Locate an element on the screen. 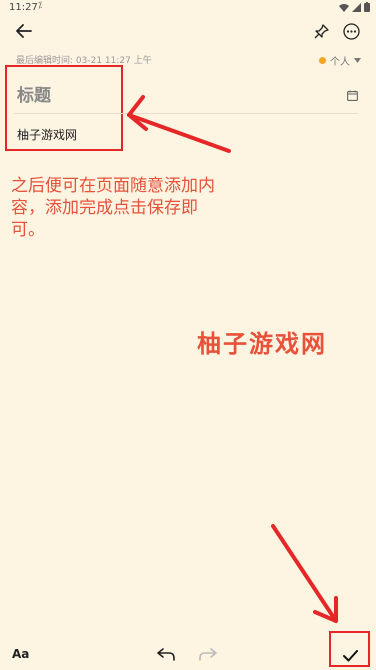 The width and height of the screenshot is (376, 670). status-indicator: ⁒ is located at coordinates (40, 6).